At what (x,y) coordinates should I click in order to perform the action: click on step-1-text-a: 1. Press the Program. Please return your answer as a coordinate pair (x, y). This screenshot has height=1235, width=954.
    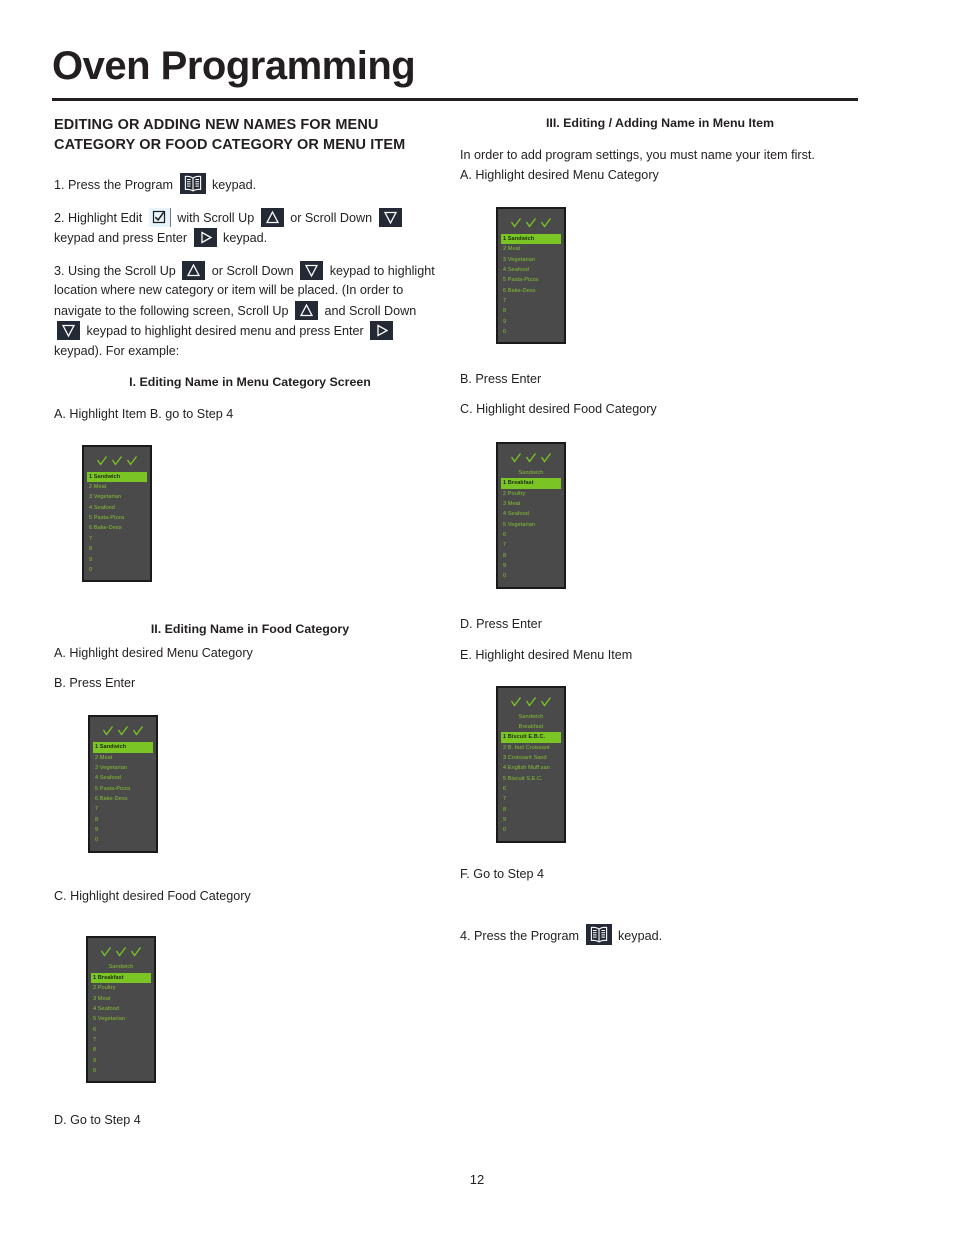
    Looking at the image, I should click on (113, 185).